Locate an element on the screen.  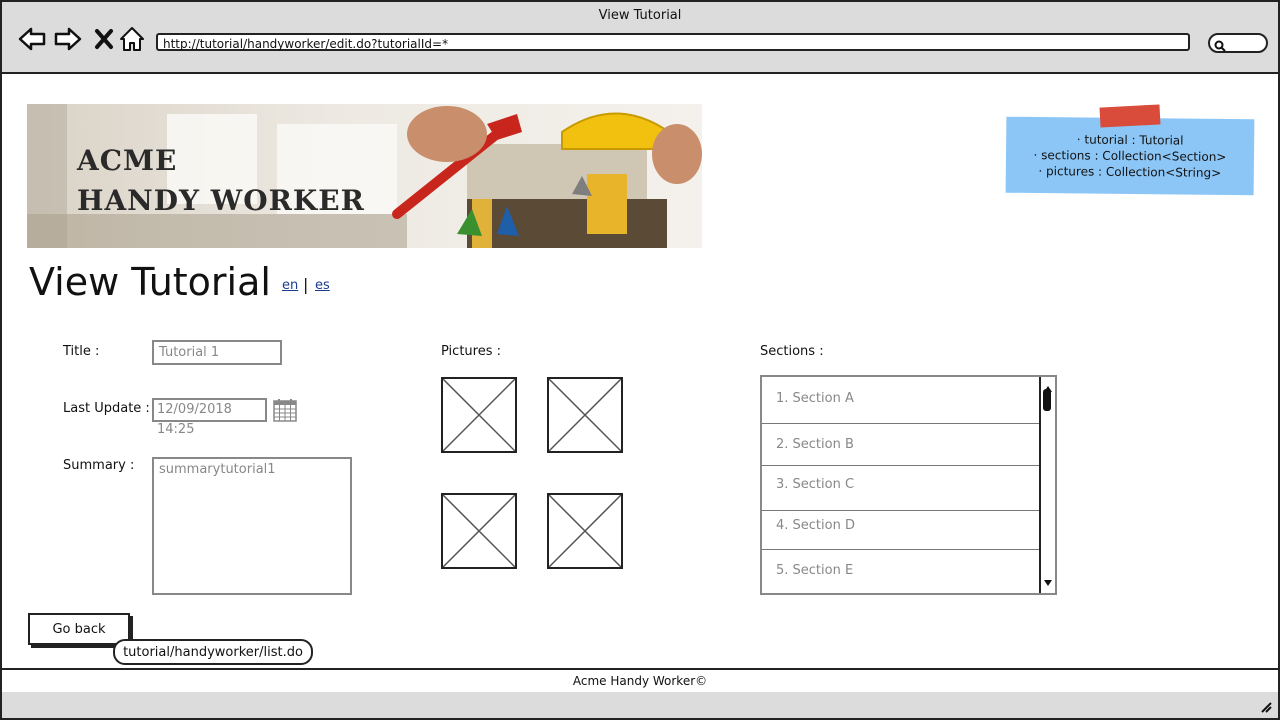
go-back-link-tooltip: tutorial/handyworker/list.do is located at coordinates (213, 652).